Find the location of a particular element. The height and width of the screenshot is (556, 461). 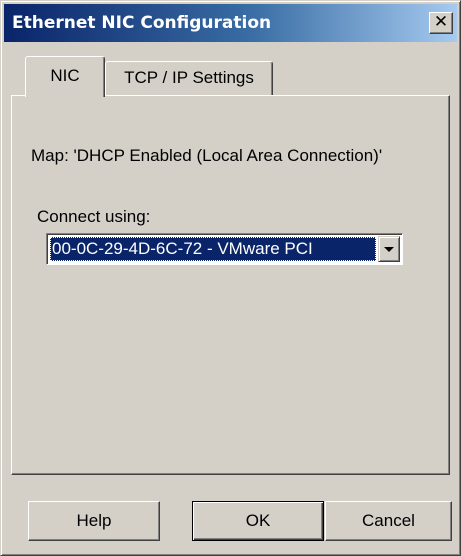

connect-using-select: 00-0C-29-4D-6C-72 - VMware PCI is located at coordinates (224, 249).